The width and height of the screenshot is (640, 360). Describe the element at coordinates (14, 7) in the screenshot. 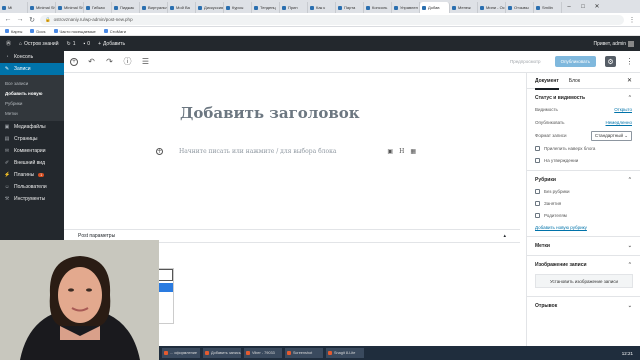

I see `browser-tab: Mi` at that location.